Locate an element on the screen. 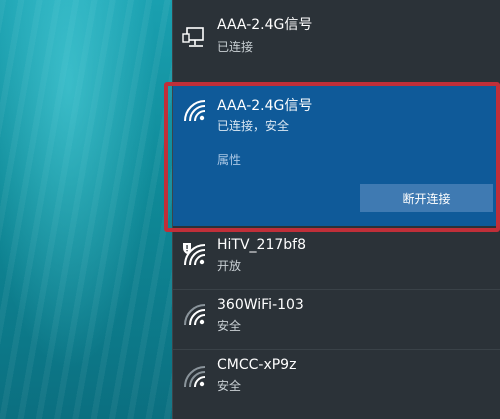  network-item-360wifi: 360WiFi-103 安全 is located at coordinates (336, 319).